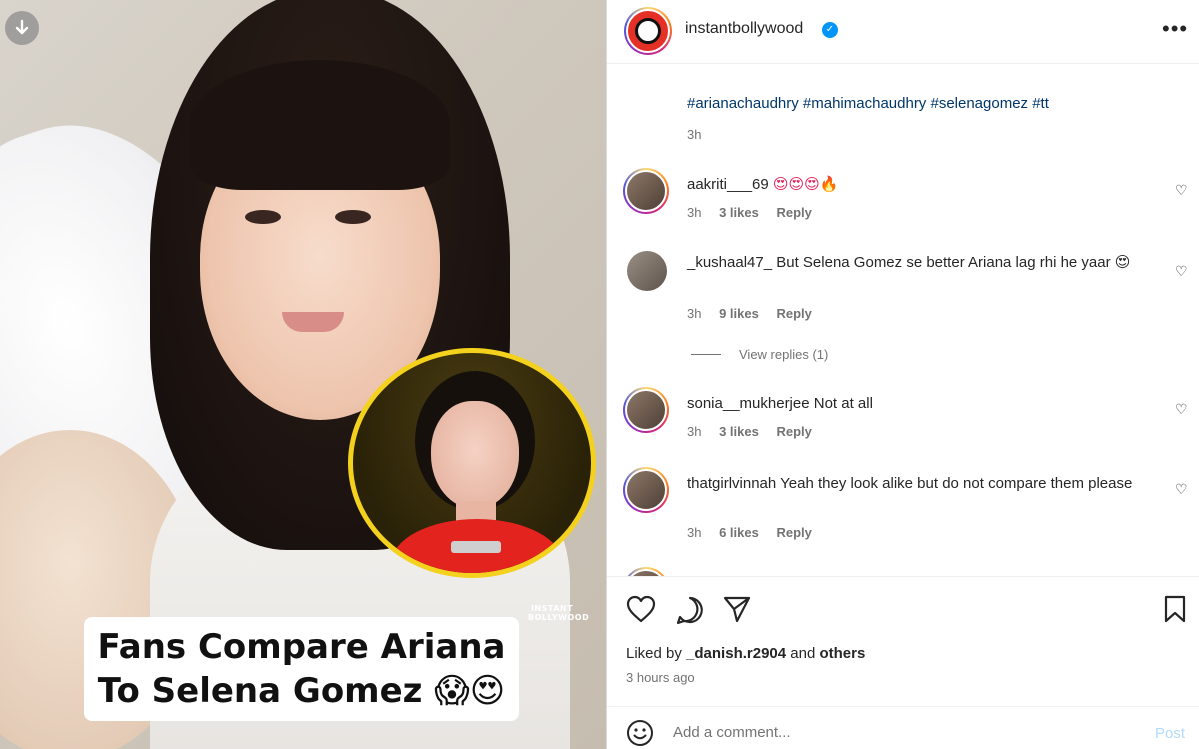  What do you see at coordinates (641, 611) in the screenshot?
I see `like-icon` at bounding box center [641, 611].